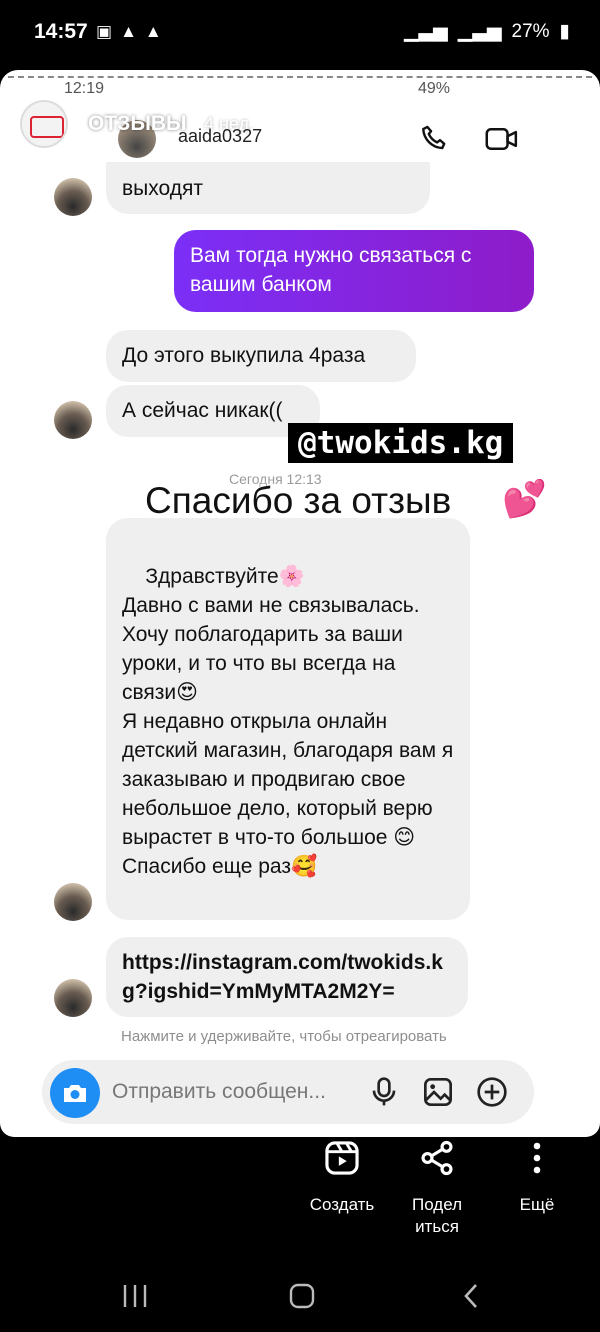 This screenshot has height=1332, width=600. Describe the element at coordinates (471, 1296) in the screenshot. I see `back-icon` at that location.